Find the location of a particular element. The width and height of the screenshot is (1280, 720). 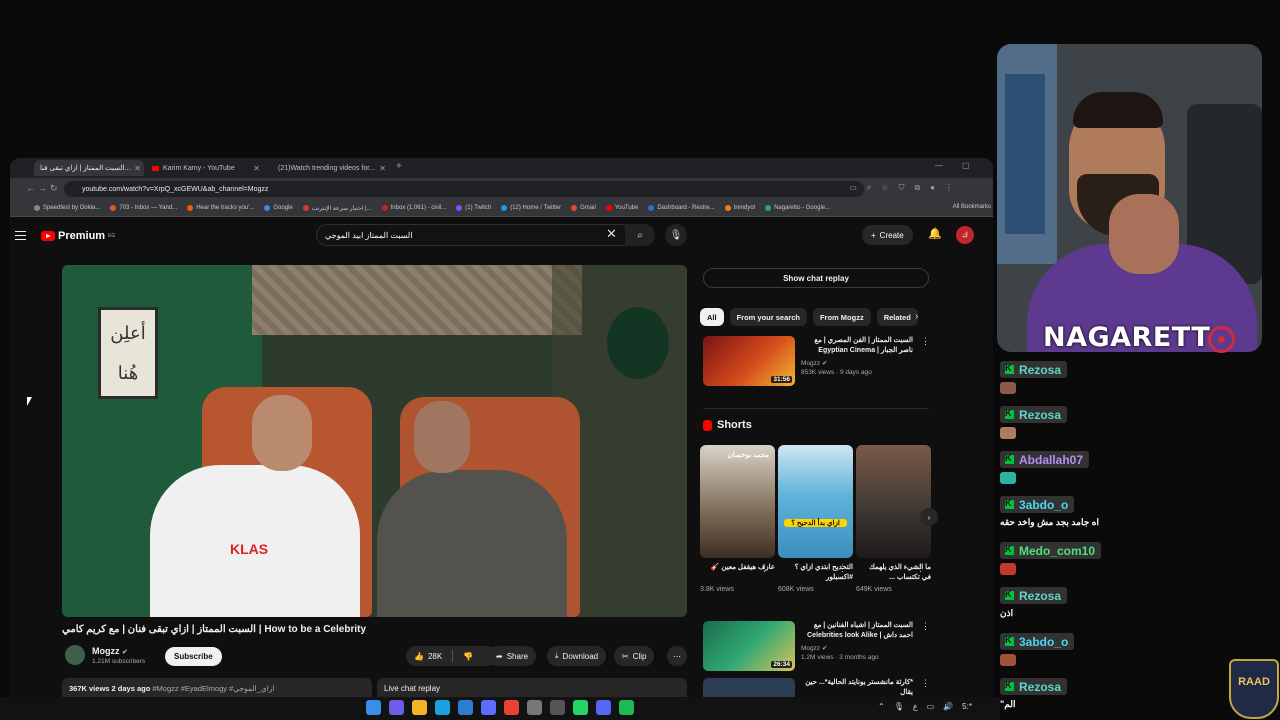

chip-from-mogzz: From Mogzz is located at coordinates (841, 317).